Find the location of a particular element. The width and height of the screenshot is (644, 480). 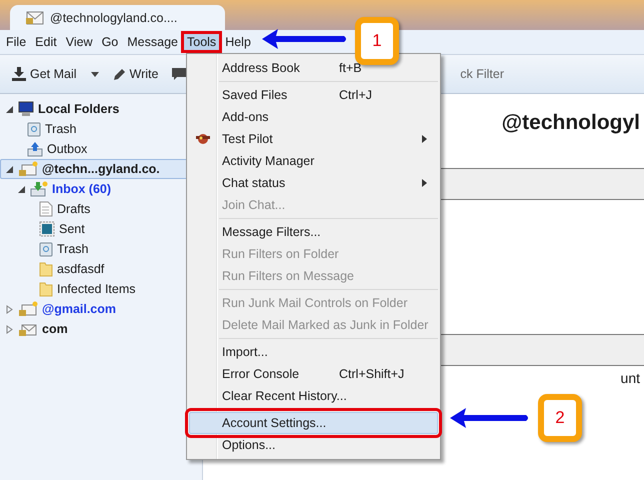

menu-title: Help is located at coordinates (238, 42).